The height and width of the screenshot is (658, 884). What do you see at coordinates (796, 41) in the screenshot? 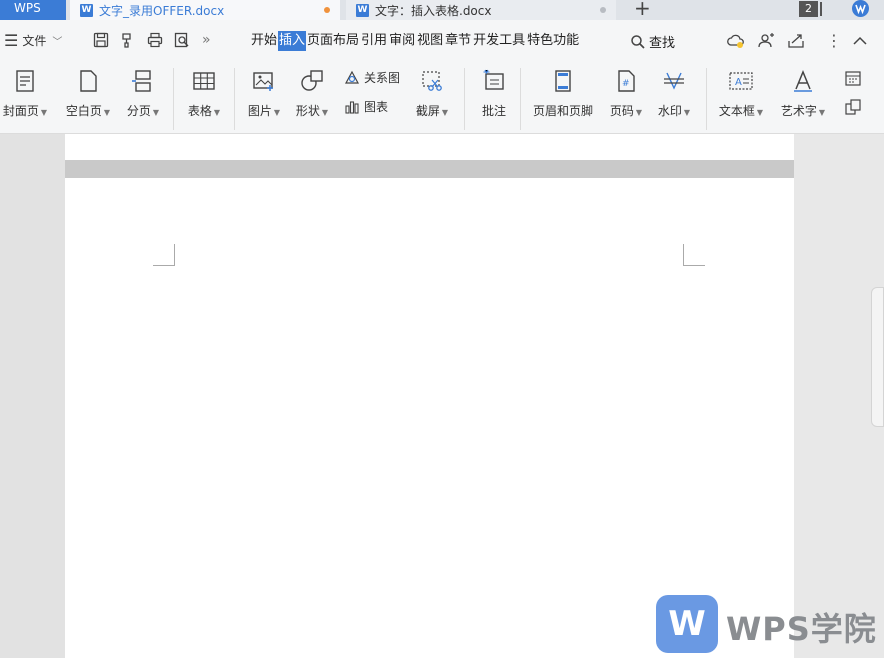
I see `export-icon` at bounding box center [796, 41].